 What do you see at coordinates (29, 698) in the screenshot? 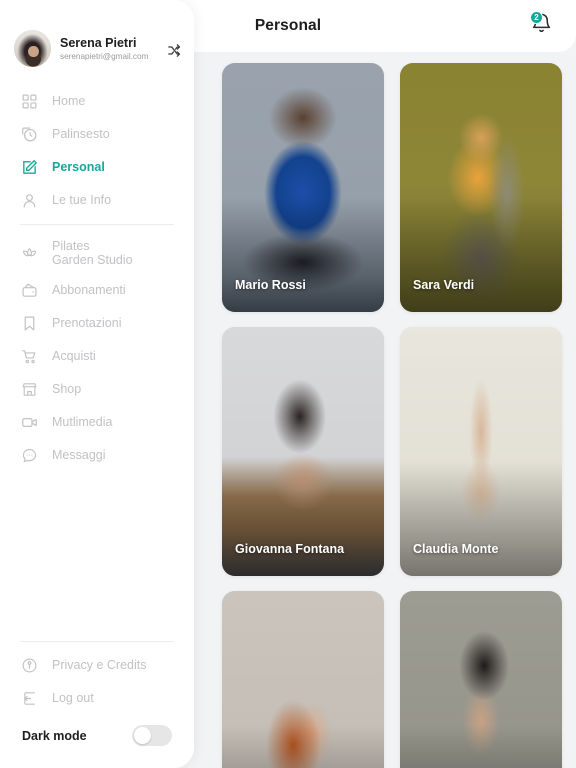
I see `logout-icon` at bounding box center [29, 698].